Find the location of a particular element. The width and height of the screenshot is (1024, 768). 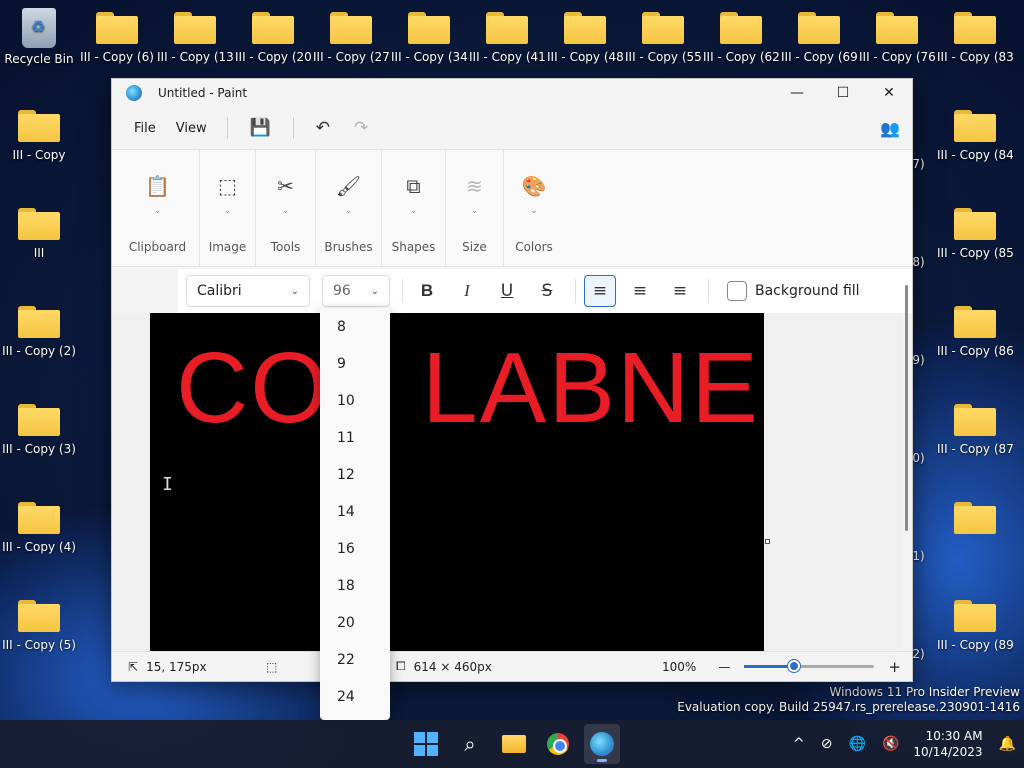

desktop-icon-folder: III - Copy (34) is located at coordinates (429, 38).